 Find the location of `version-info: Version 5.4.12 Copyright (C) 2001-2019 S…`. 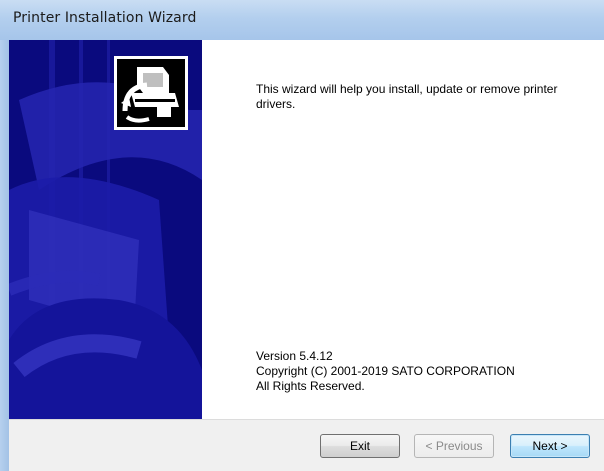

version-info: Version 5.4.12 Copyright (C) 2001-2019 S… is located at coordinates (426, 371).